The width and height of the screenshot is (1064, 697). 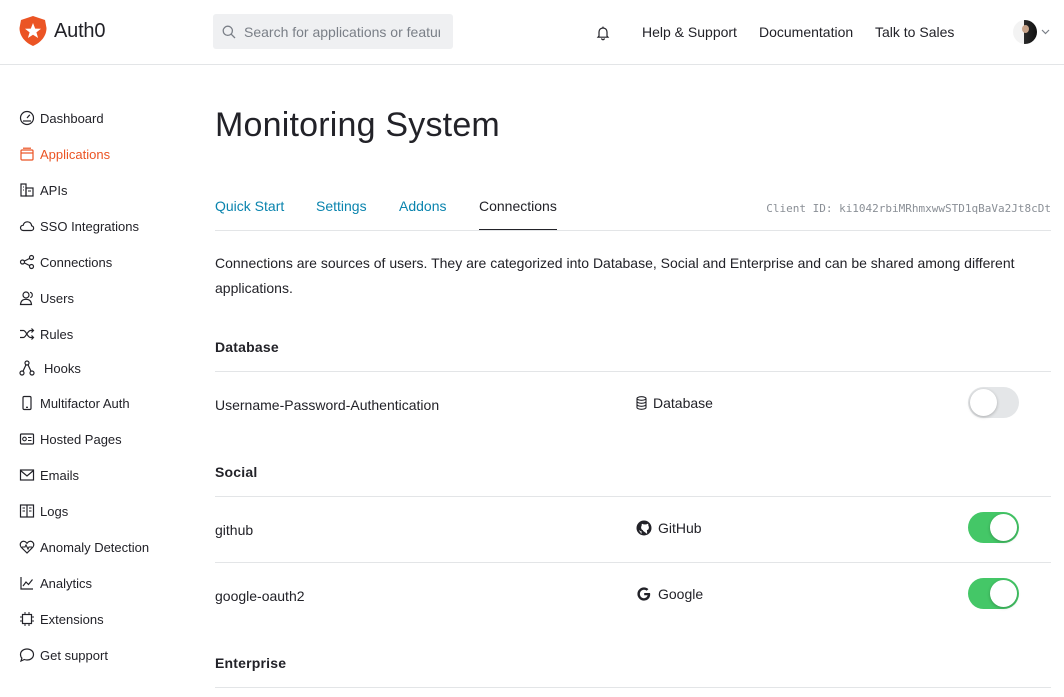 I want to click on connection-type-label: Database, so click(x=683, y=403).